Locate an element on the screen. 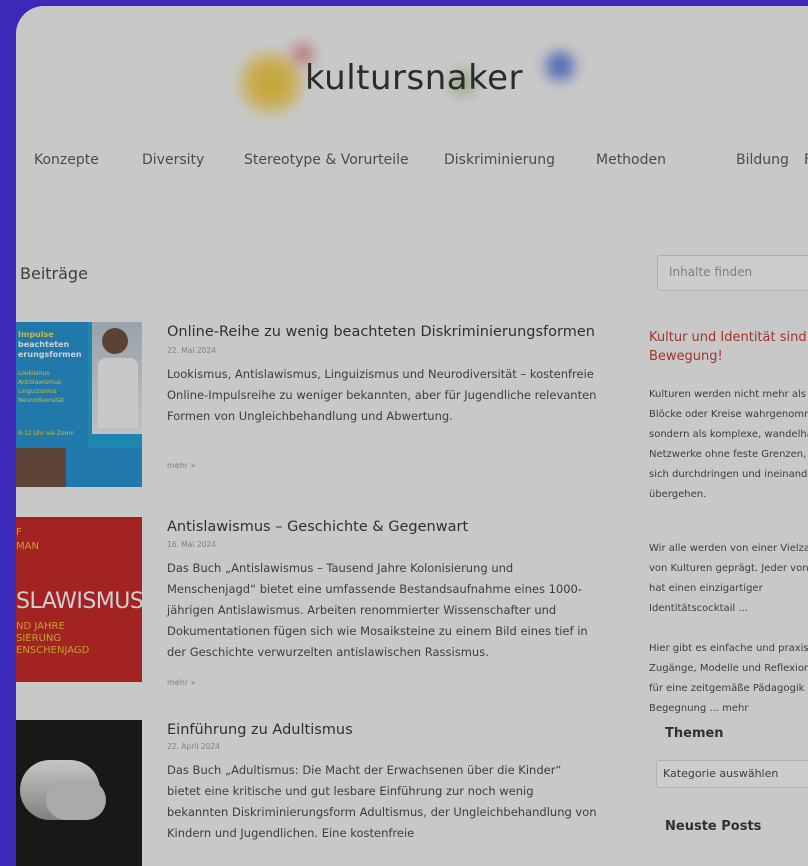 The height and width of the screenshot is (866, 808). nav-item-stereotype: Stereotype & Vorurteile is located at coordinates (326, 160).